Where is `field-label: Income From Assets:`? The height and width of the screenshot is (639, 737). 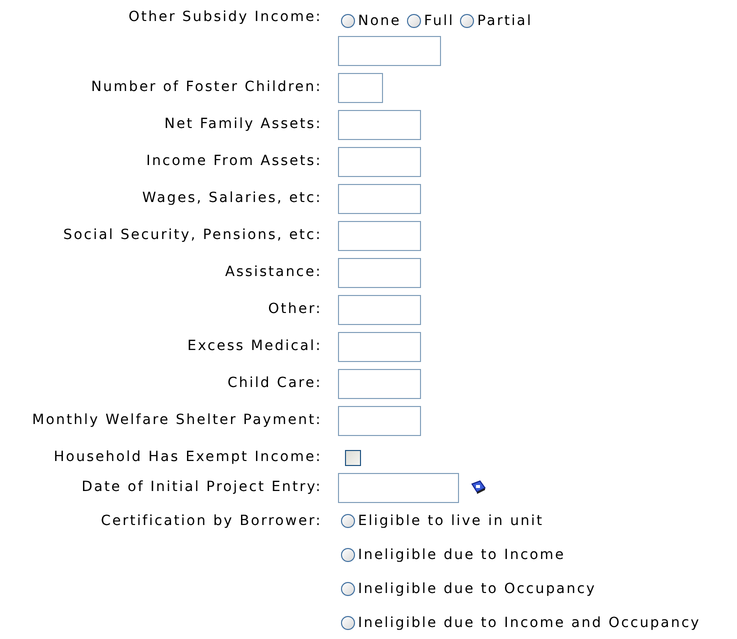 field-label: Income From Assets: is located at coordinates (234, 161).